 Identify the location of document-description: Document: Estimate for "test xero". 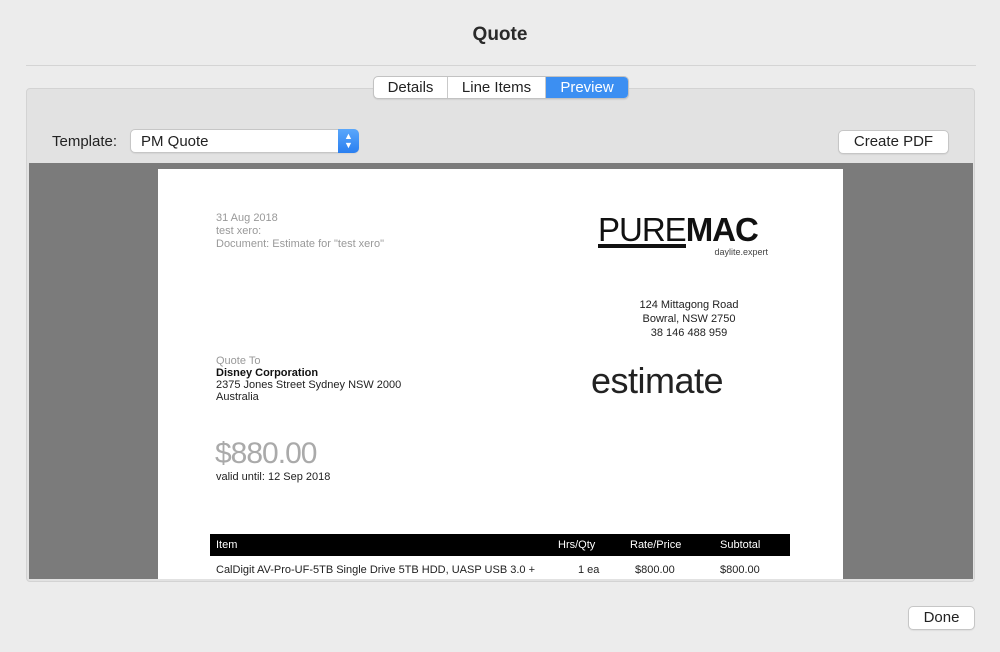
(300, 244).